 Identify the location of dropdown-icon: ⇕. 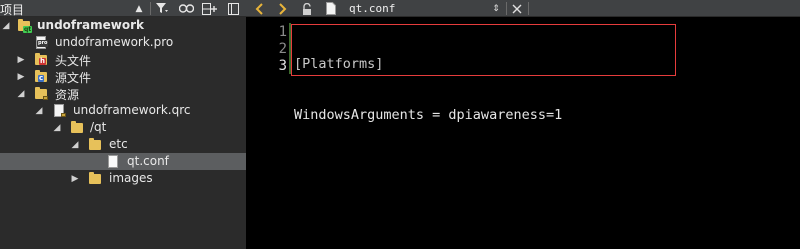
(496, 8).